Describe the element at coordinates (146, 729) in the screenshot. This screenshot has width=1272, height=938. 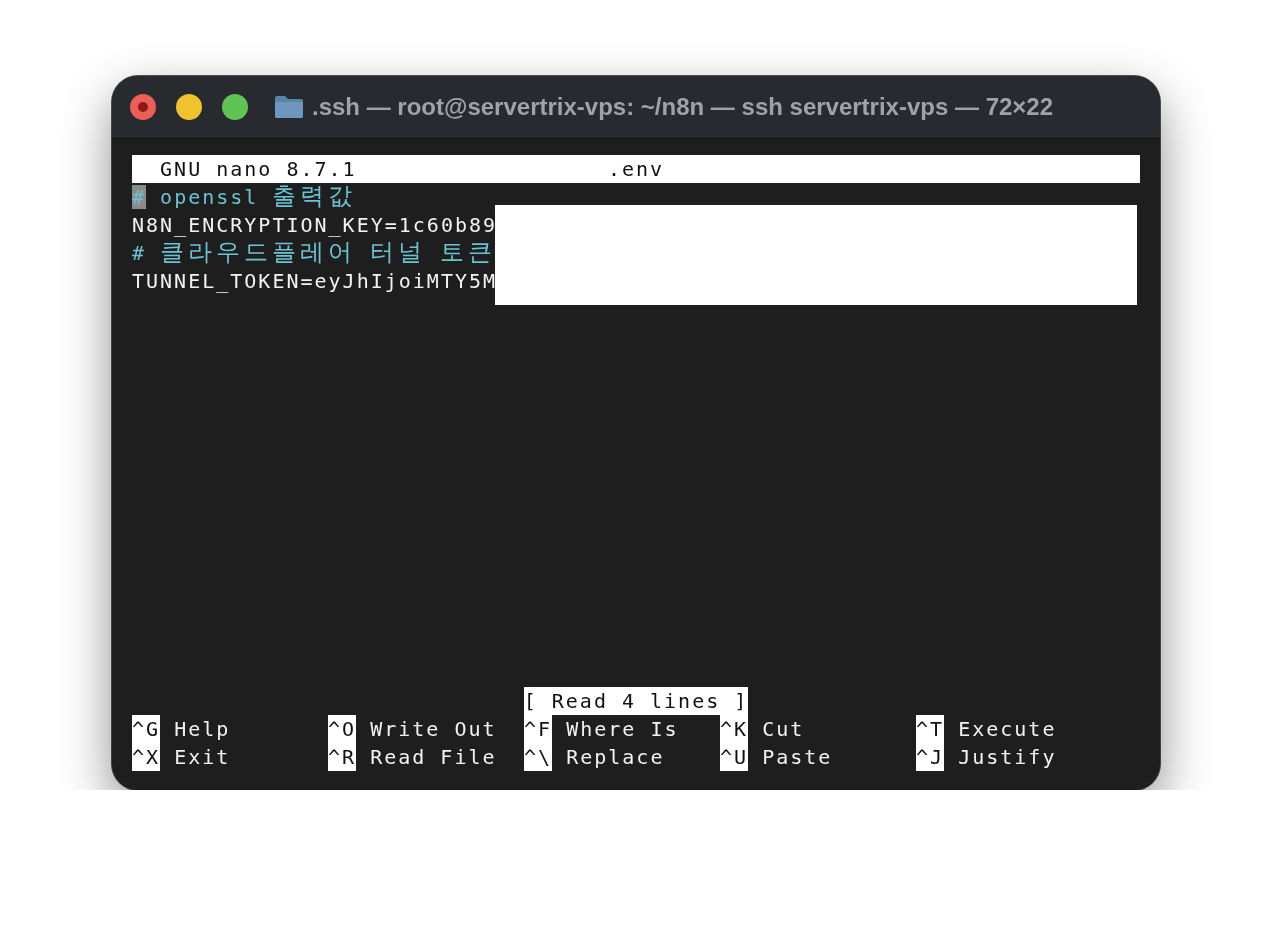
I see `shortcut-key: ^G` at that location.